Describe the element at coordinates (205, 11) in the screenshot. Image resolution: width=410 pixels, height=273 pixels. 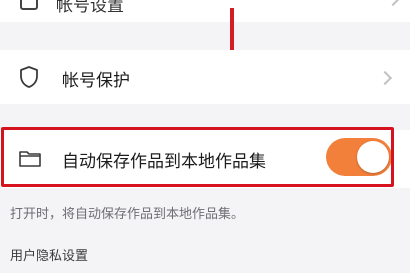
I see `settings-row-top: 帐号设置` at that location.